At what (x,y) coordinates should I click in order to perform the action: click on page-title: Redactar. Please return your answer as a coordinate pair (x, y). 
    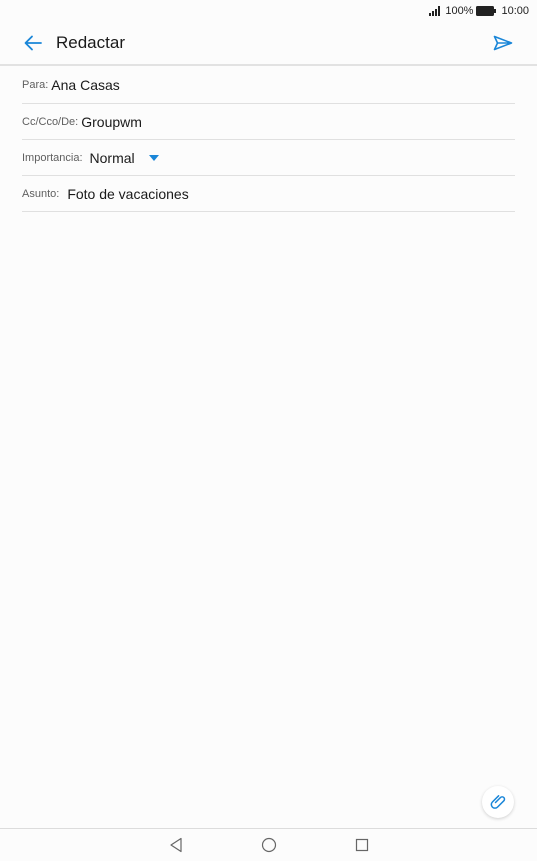
    Looking at the image, I should click on (90, 42).